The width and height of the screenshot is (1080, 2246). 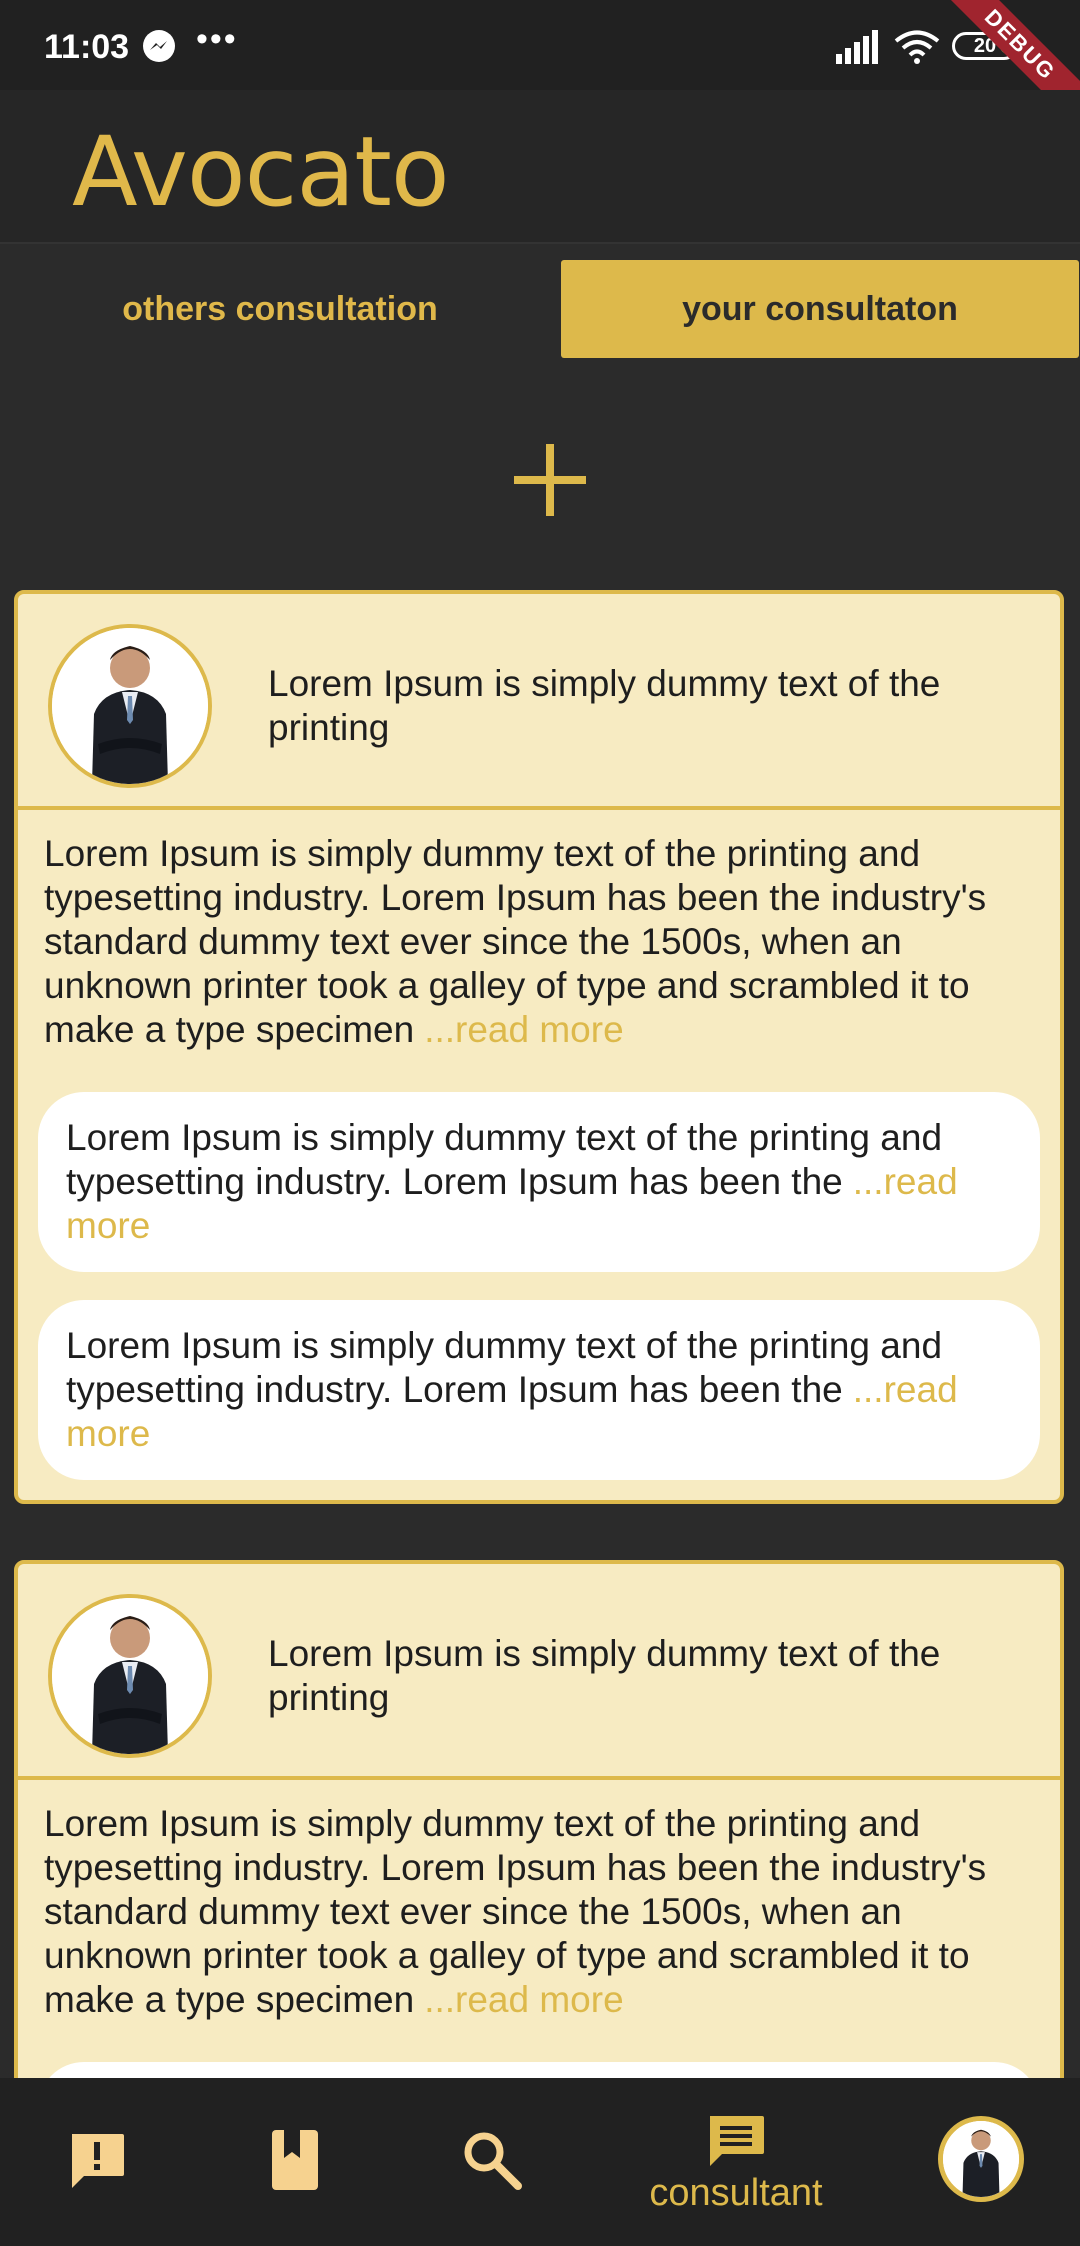 What do you see at coordinates (540, 167) in the screenshot?
I see `app-bar: Avocato` at bounding box center [540, 167].